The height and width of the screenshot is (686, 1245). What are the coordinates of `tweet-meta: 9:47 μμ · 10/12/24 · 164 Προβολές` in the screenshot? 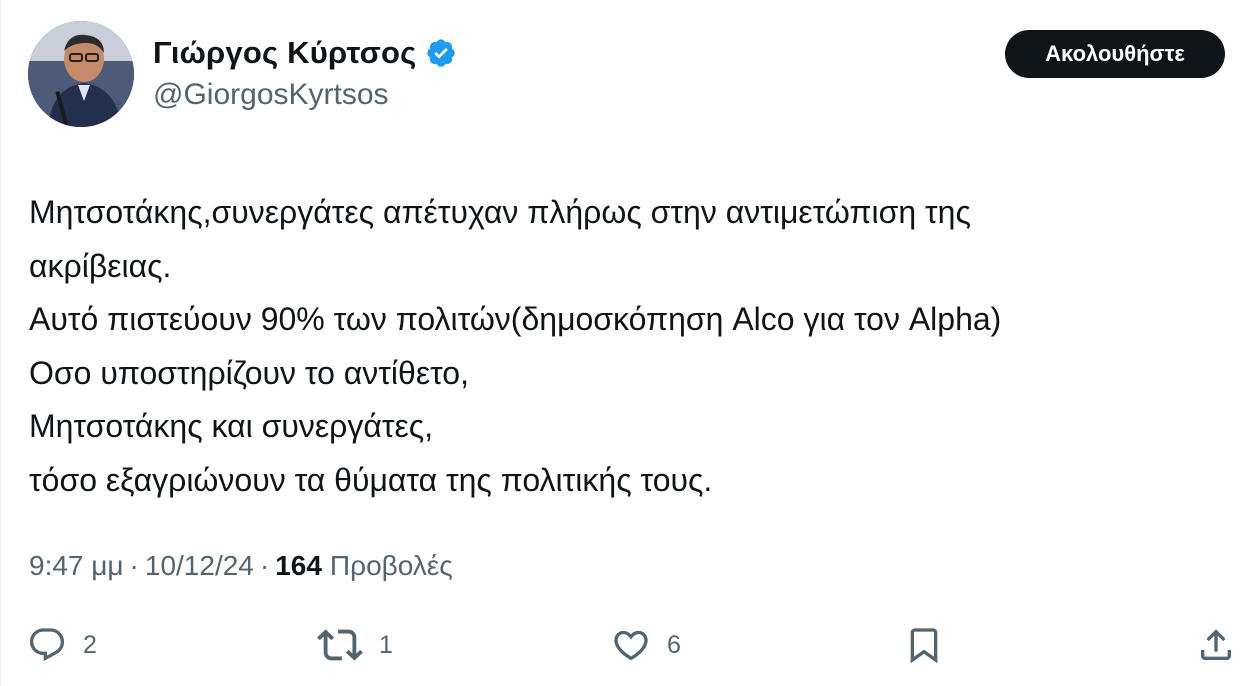 It's located at (241, 566).